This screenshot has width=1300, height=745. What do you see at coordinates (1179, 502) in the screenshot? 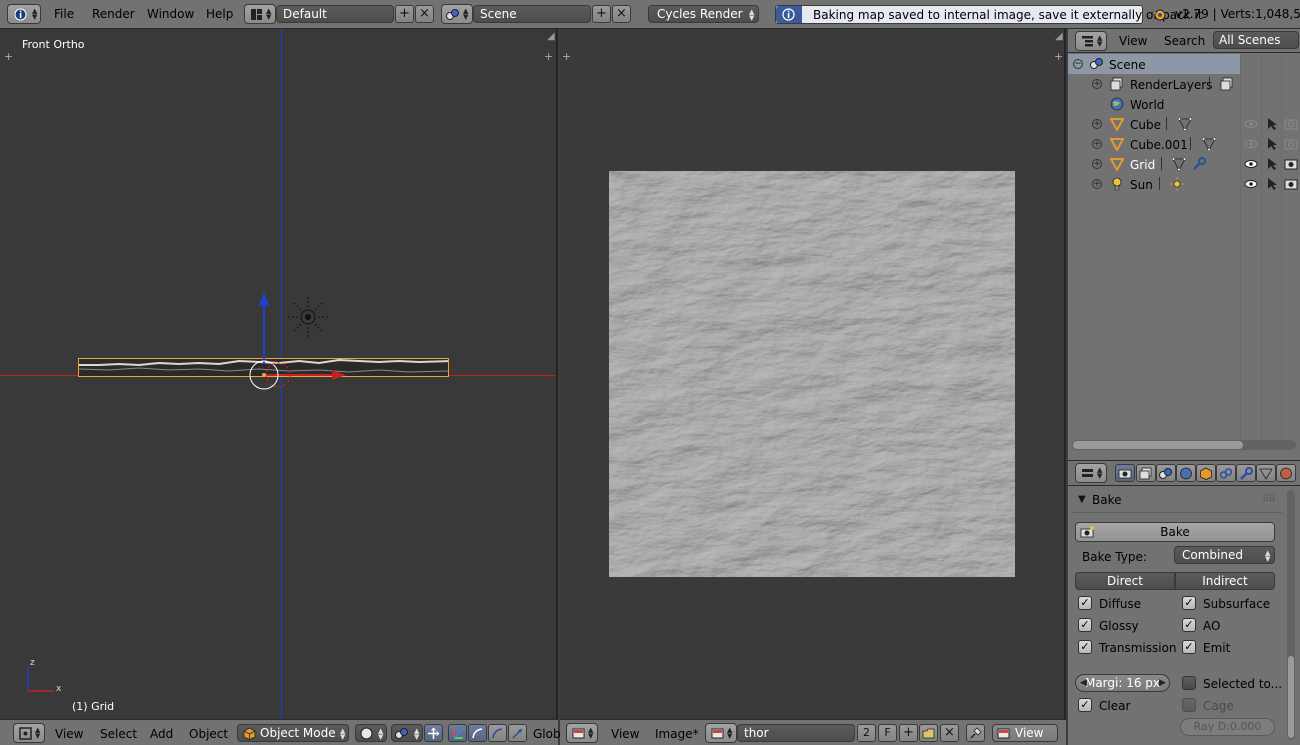
I see `bake-panel-header: ▼ Bake ⠿⠿` at bounding box center [1179, 502].